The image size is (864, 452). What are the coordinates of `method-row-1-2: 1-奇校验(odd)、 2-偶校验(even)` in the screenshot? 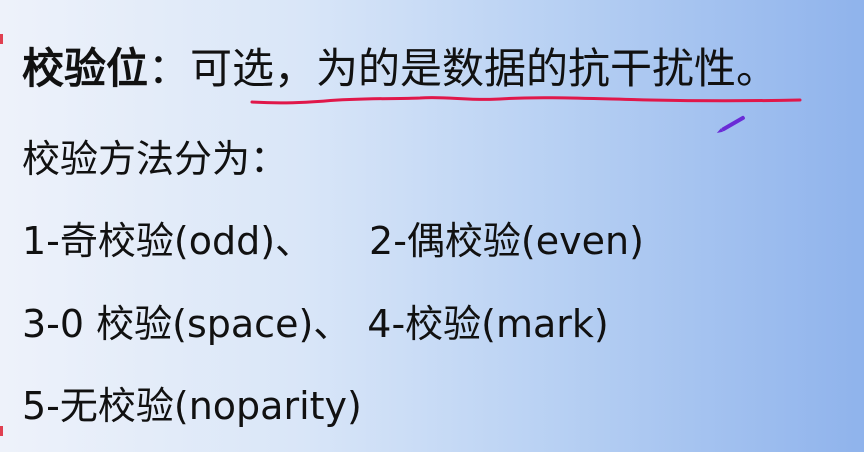 It's located at (333, 241).